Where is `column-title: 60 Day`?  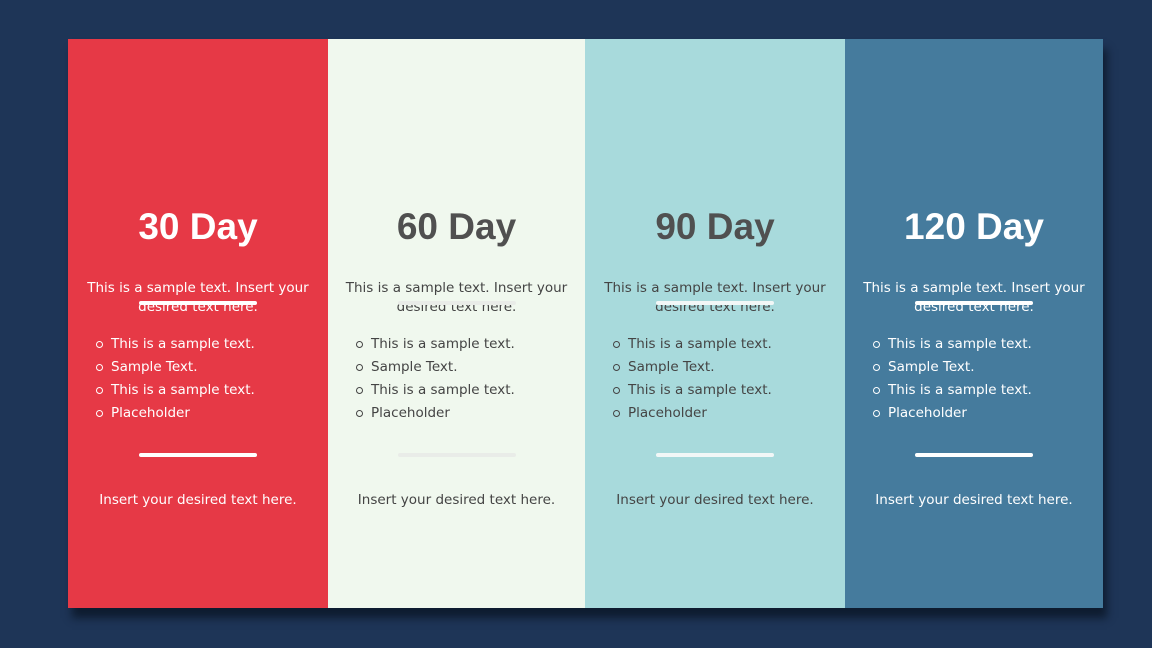 column-title: 60 Day is located at coordinates (456, 226).